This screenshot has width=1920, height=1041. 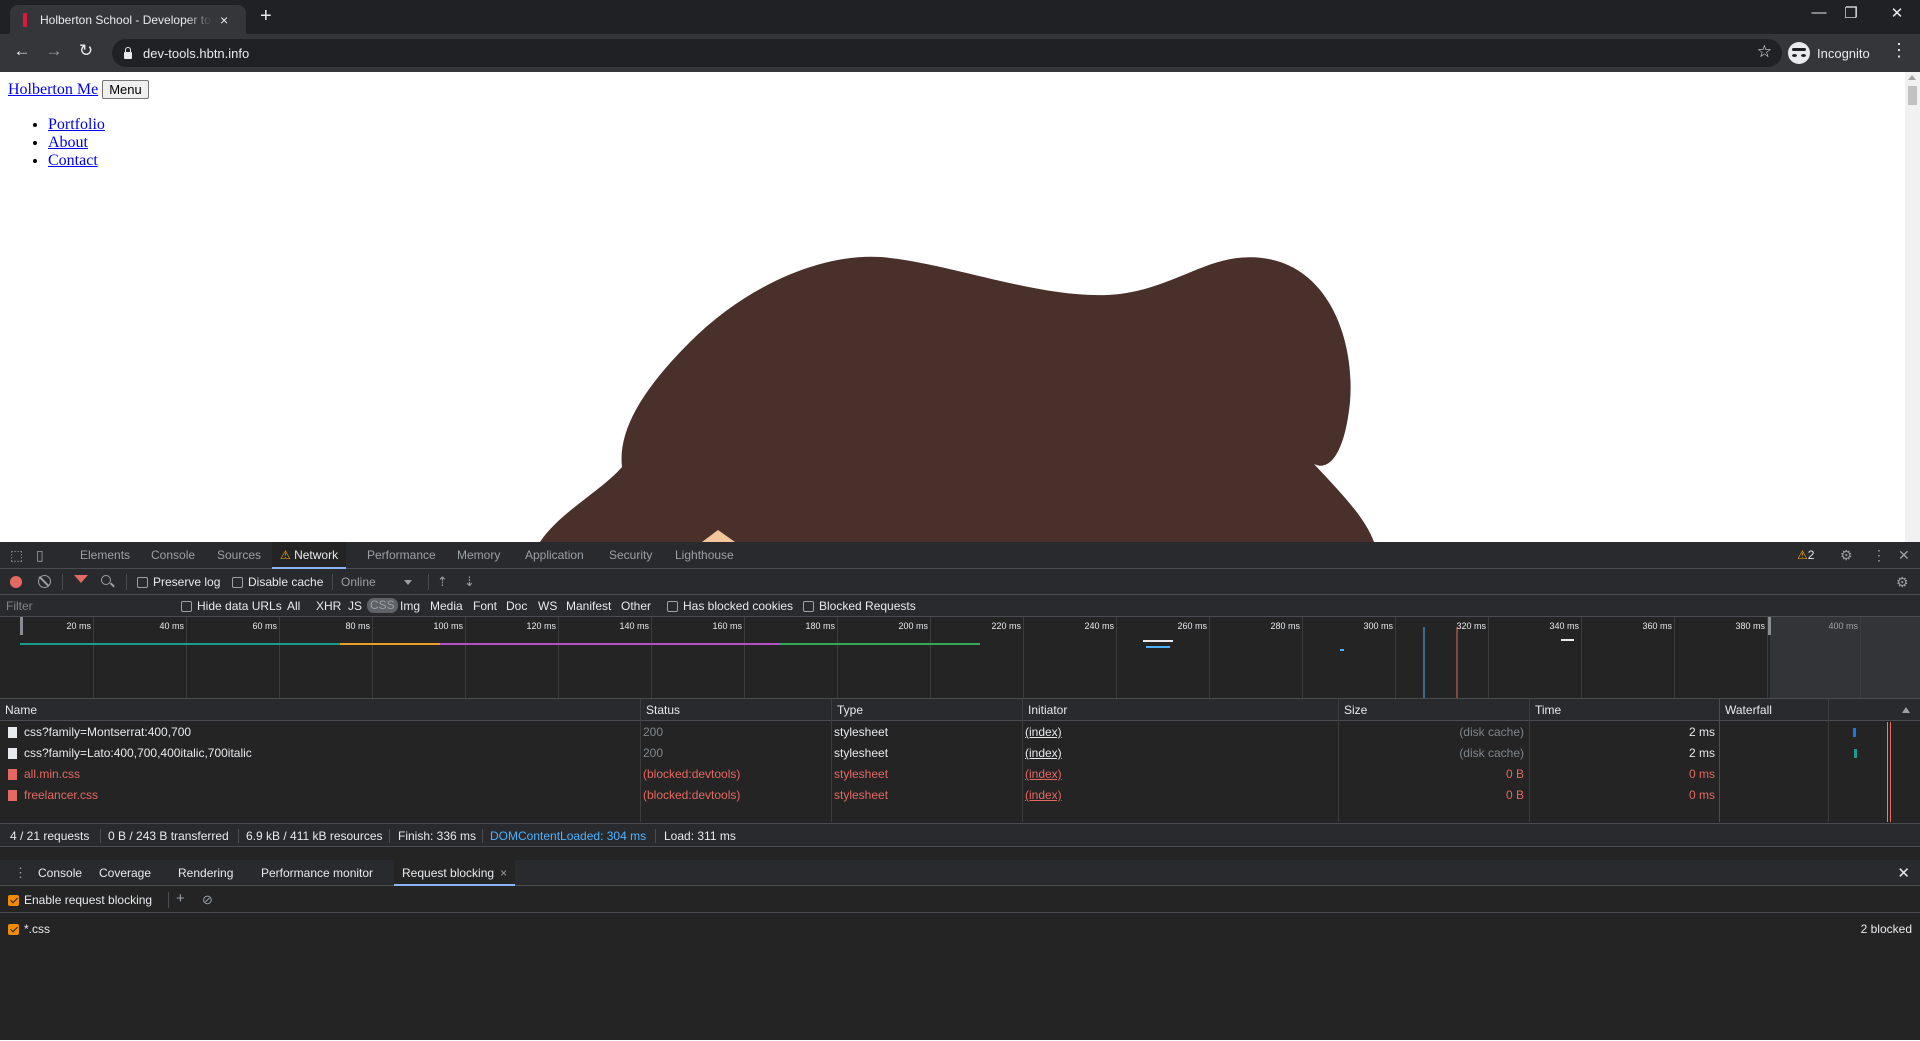 What do you see at coordinates (478, 555) in the screenshot?
I see `tab-memory: Memory` at bounding box center [478, 555].